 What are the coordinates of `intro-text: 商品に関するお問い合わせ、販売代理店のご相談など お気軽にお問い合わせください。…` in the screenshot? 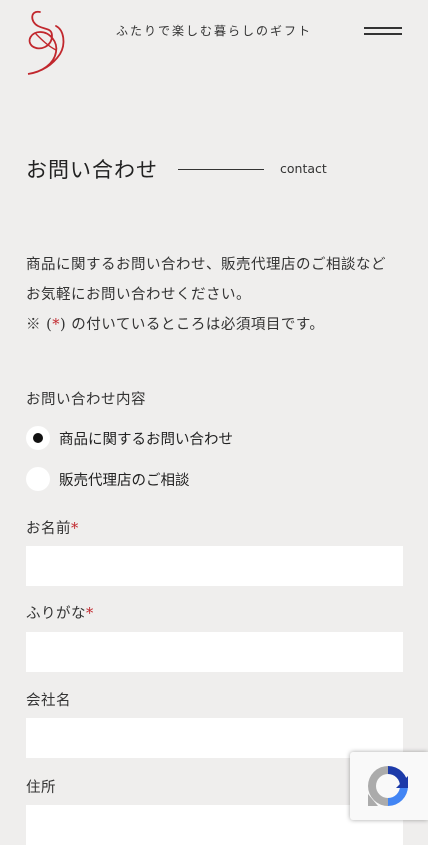 It's located at (216, 295).